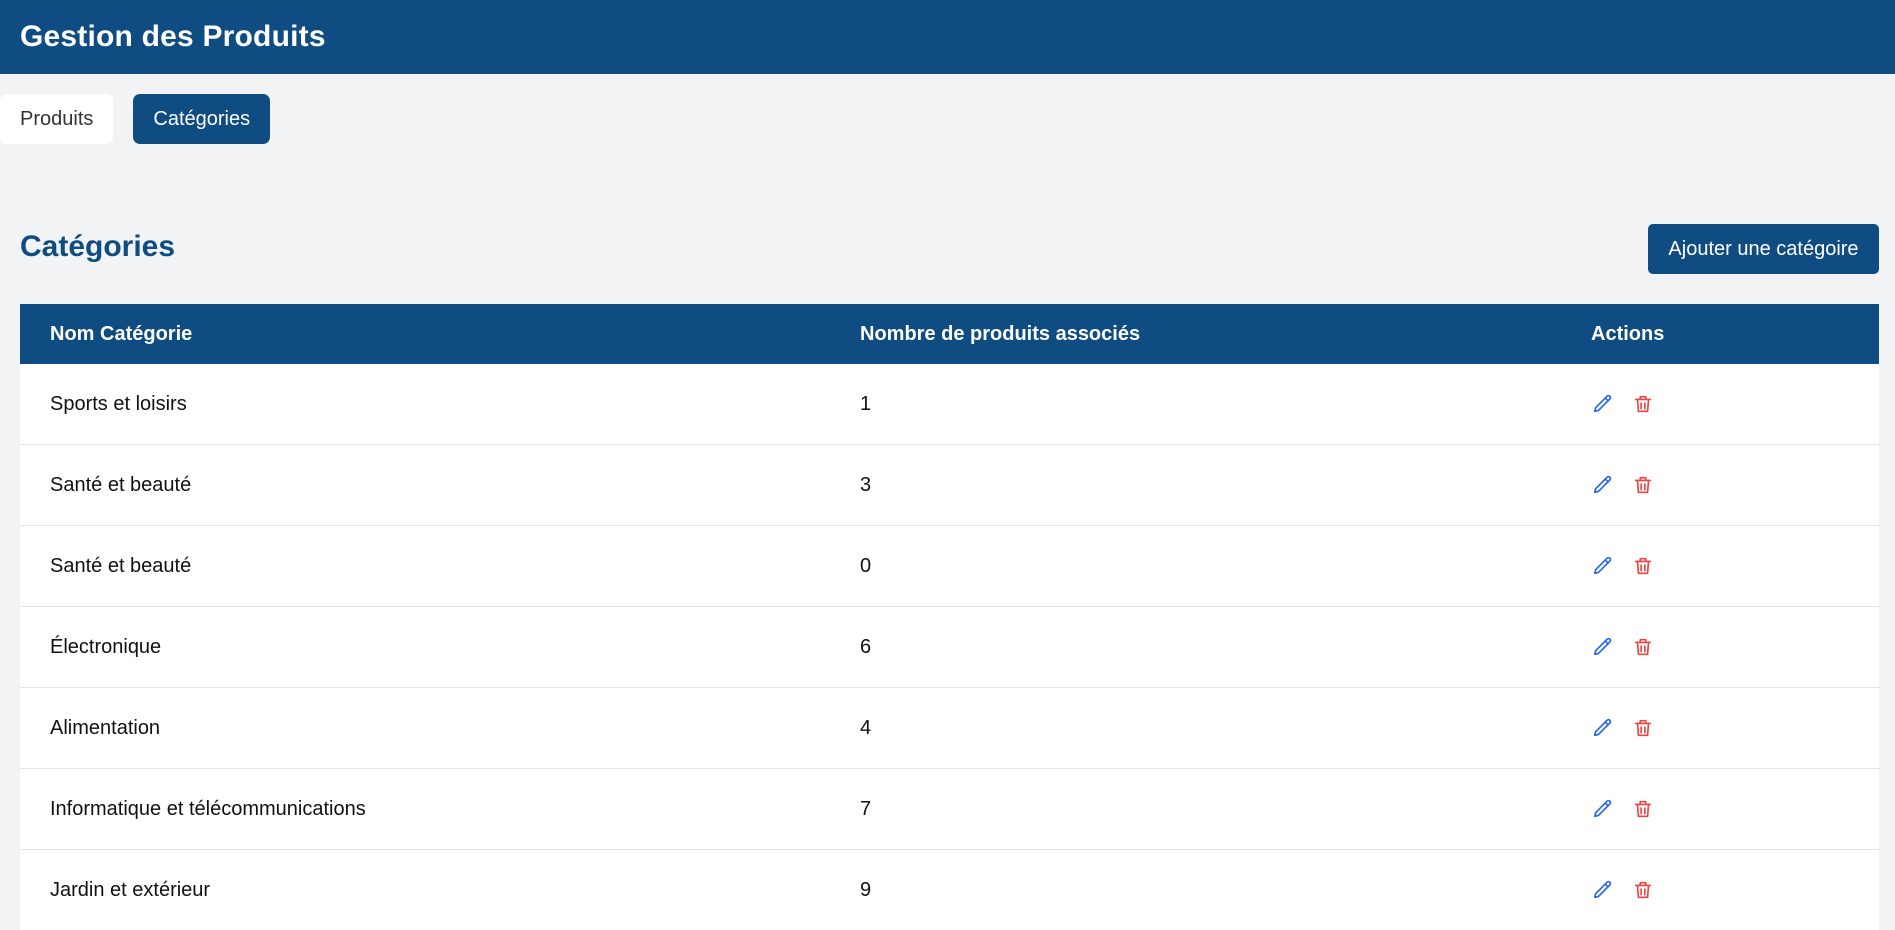 The image size is (1895, 930). I want to click on product-count-cell: 6, so click(866, 646).